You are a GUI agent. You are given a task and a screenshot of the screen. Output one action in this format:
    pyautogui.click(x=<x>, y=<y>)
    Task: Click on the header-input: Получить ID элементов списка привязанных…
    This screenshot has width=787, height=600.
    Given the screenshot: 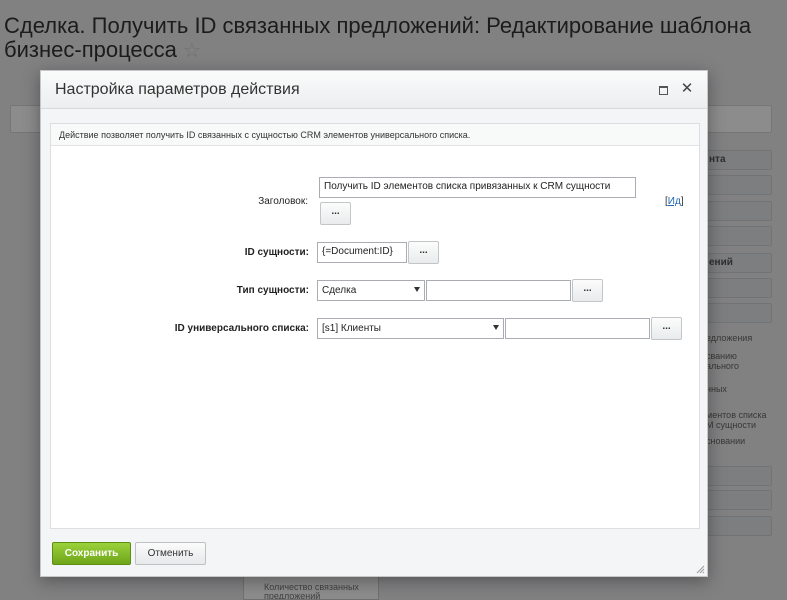 What is the action you would take?
    pyautogui.click(x=477, y=187)
    